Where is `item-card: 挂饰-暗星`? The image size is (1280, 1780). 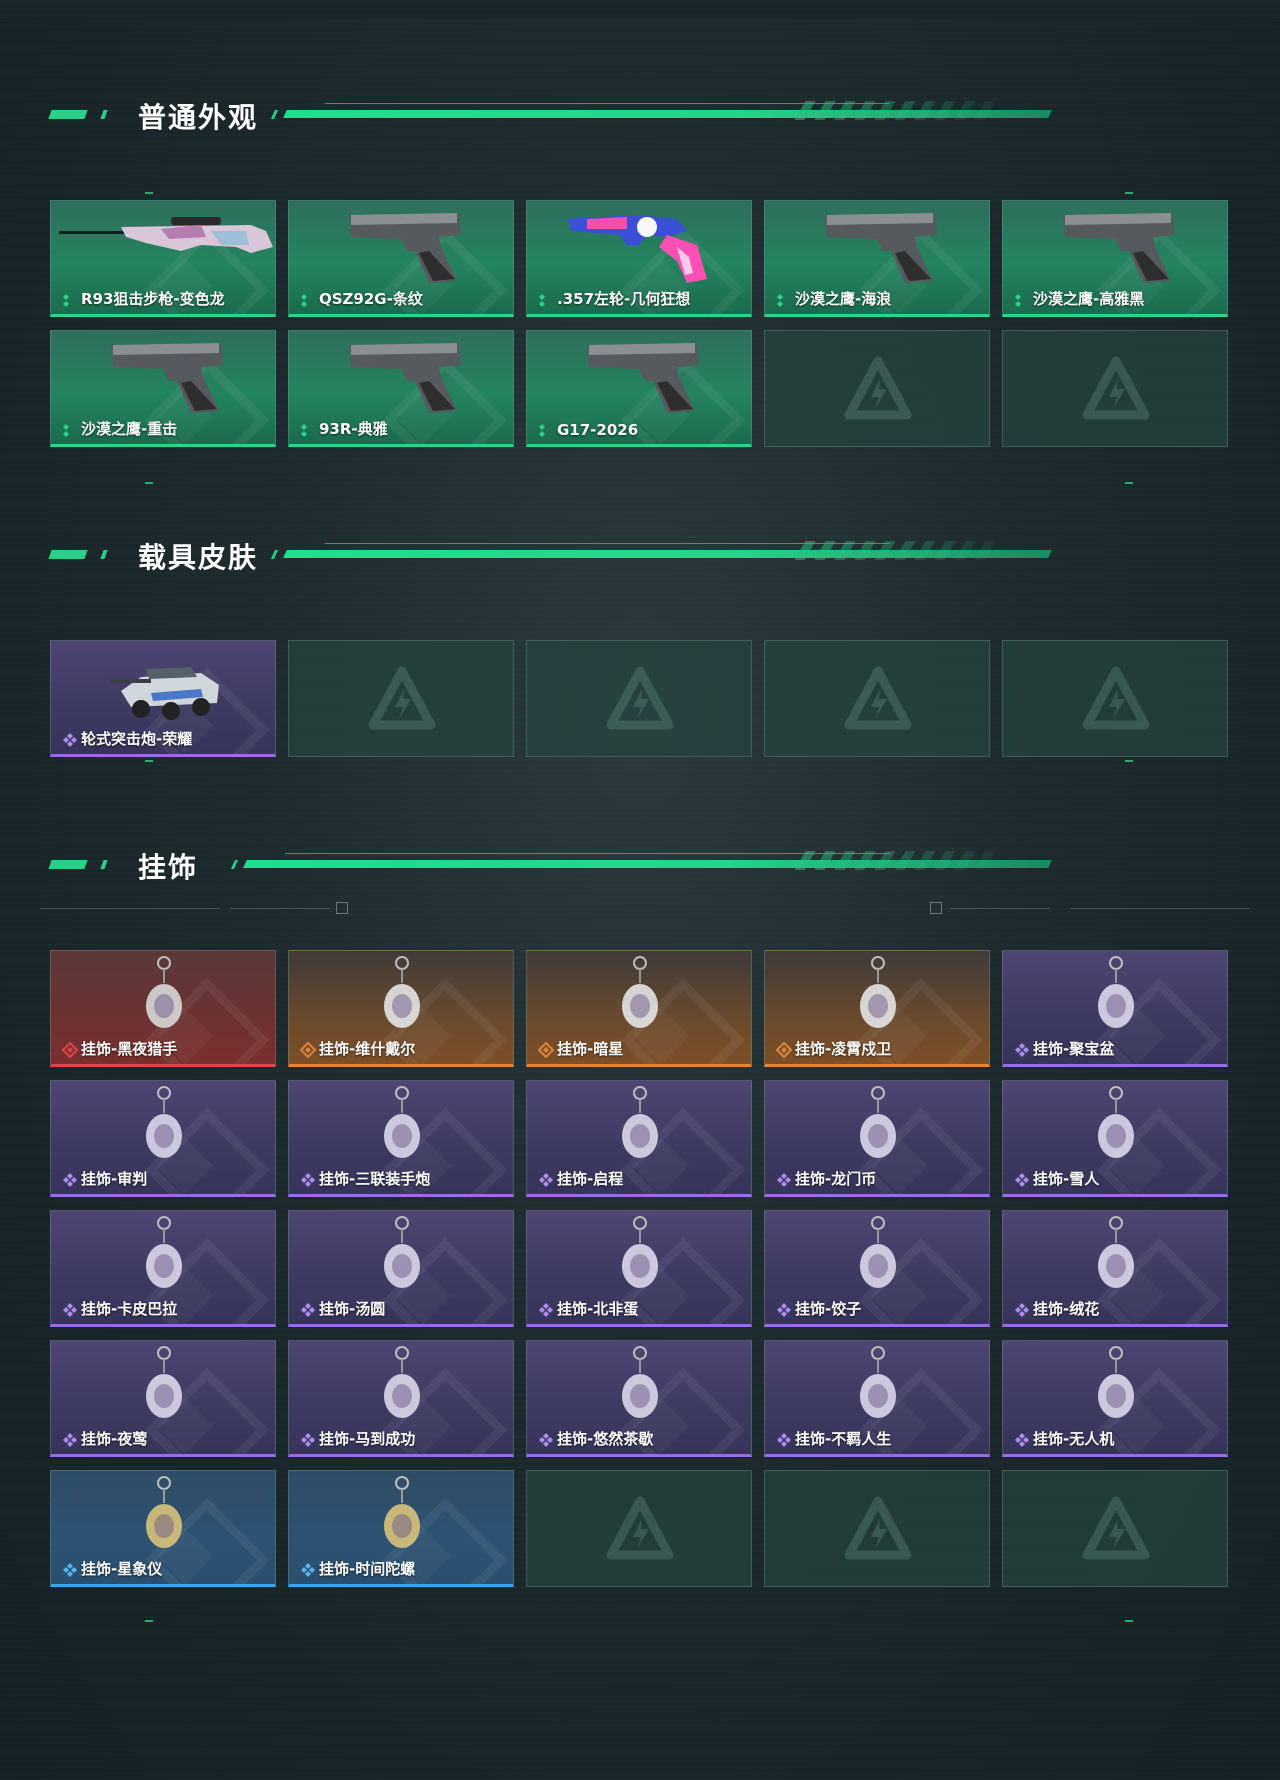
item-card: 挂饰-暗星 is located at coordinates (639, 1008).